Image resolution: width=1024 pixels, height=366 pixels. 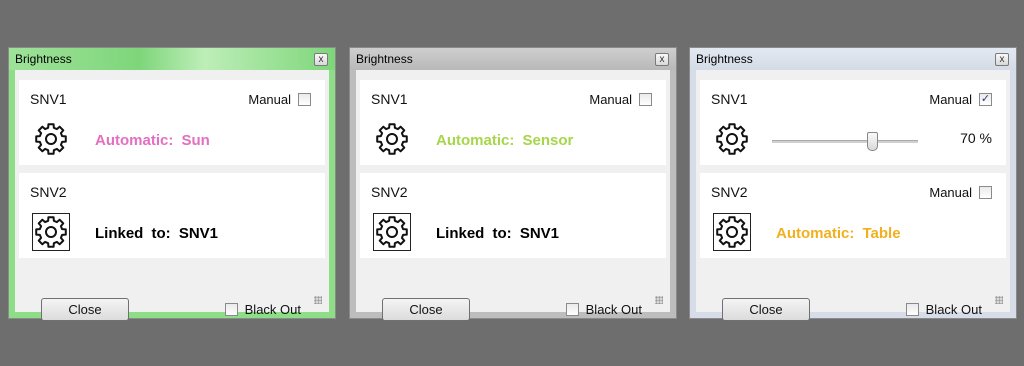 I want to click on snv1-manual-toggle: Manual ✓, so click(x=960, y=99).